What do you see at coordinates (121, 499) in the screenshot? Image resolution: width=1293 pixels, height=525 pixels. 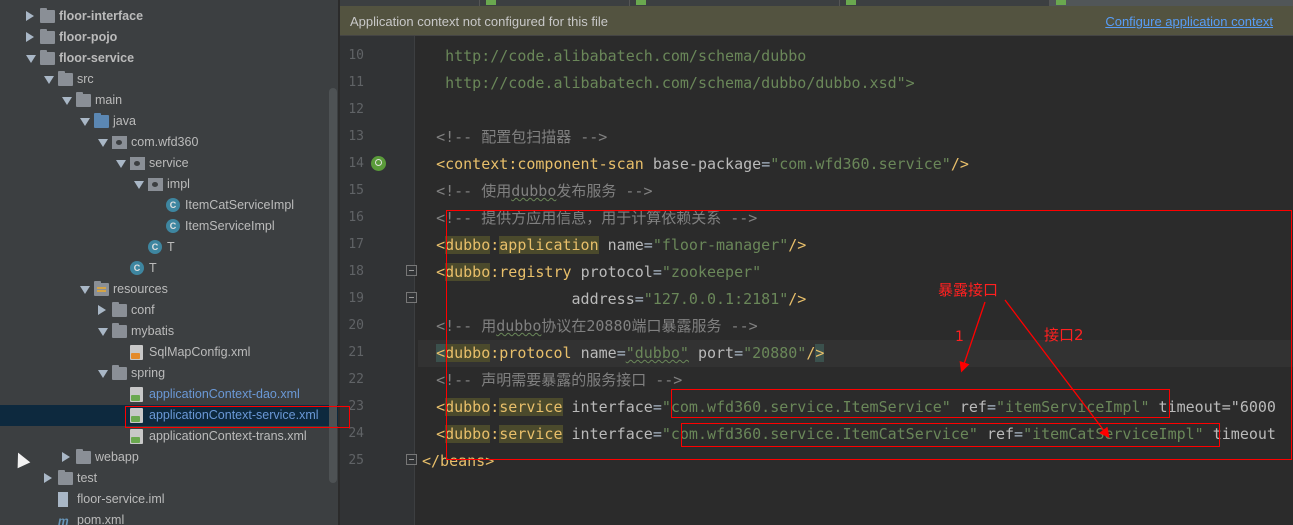 I see `tree-item-label: floor-service.iml` at bounding box center [121, 499].